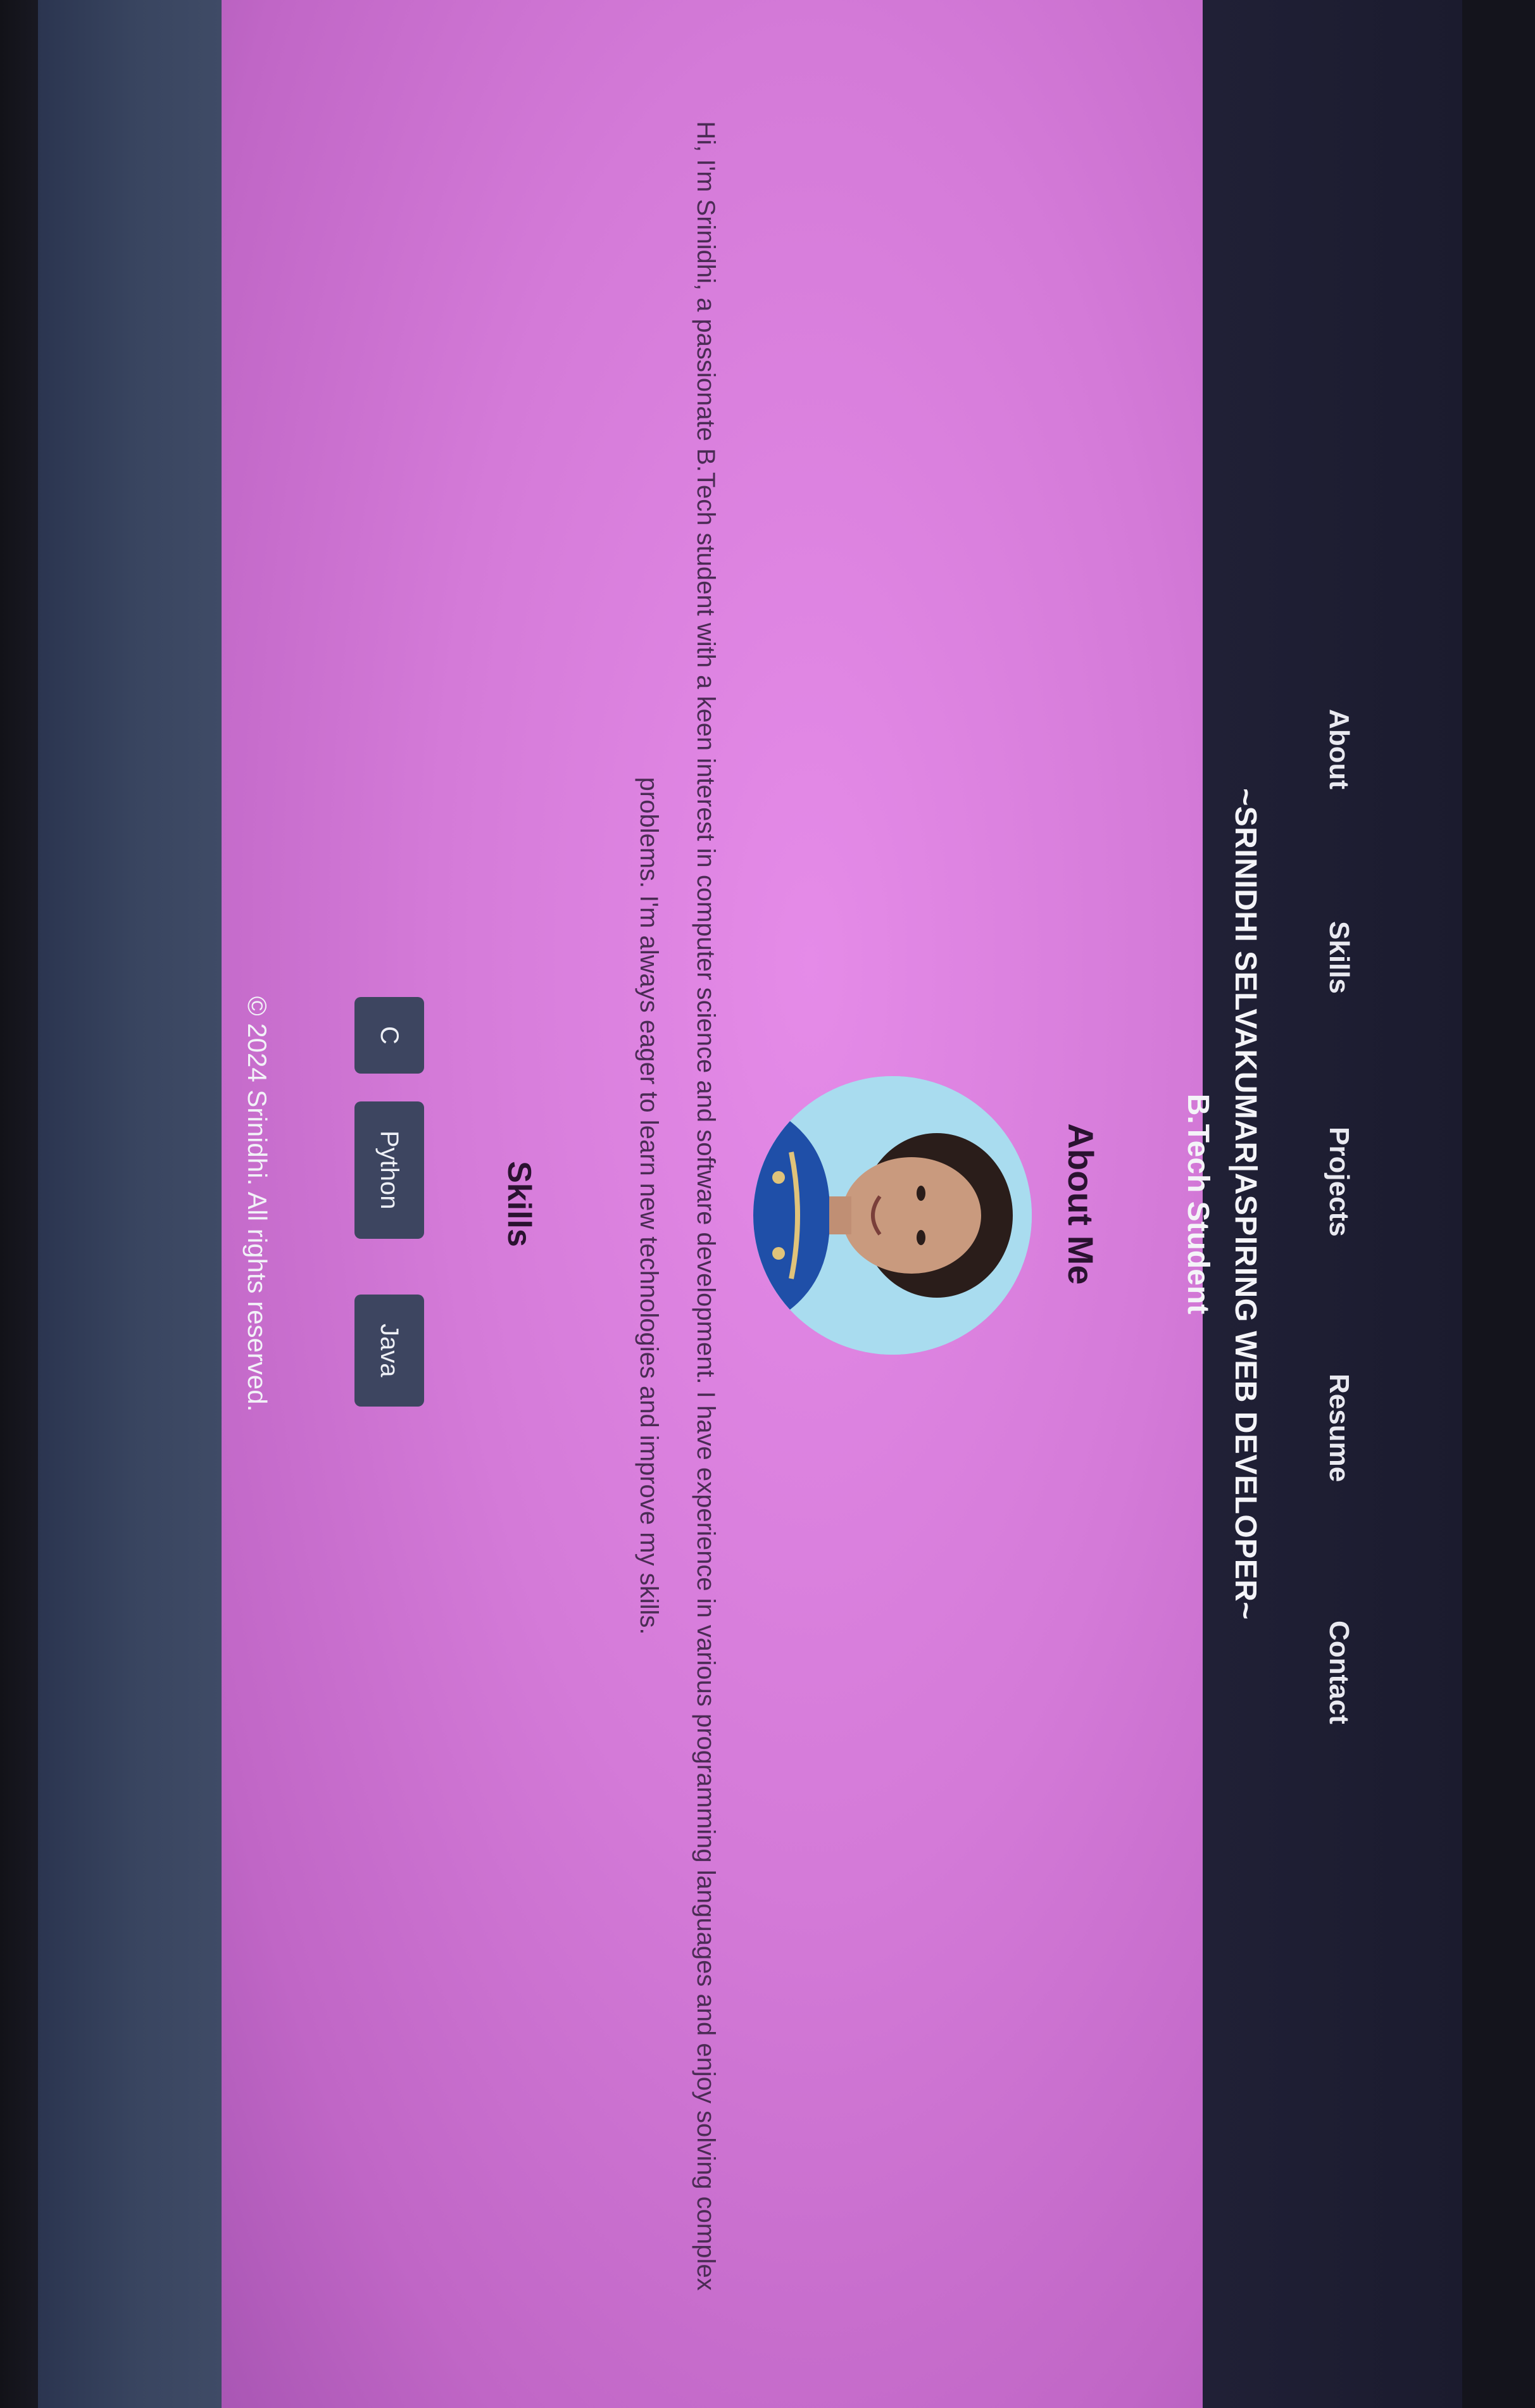  I want to click on skill-badge-c: C, so click(389, 1035).